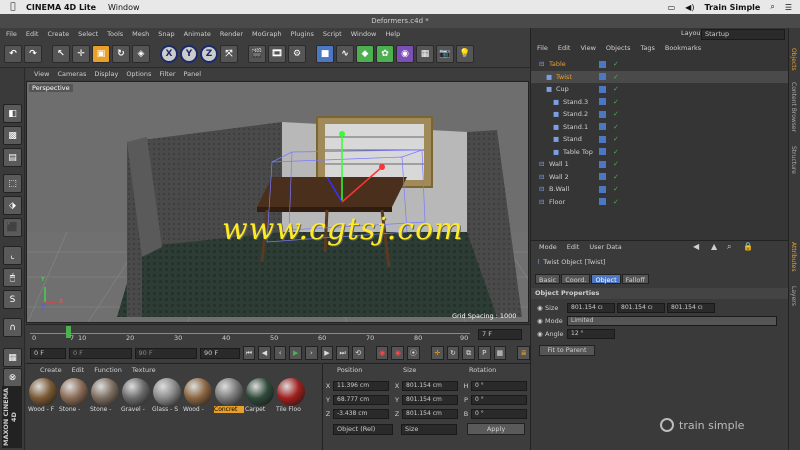  What do you see at coordinates (660, 202) in the screenshot?
I see `object-row: ⊟ Floor ✓` at bounding box center [660, 202].